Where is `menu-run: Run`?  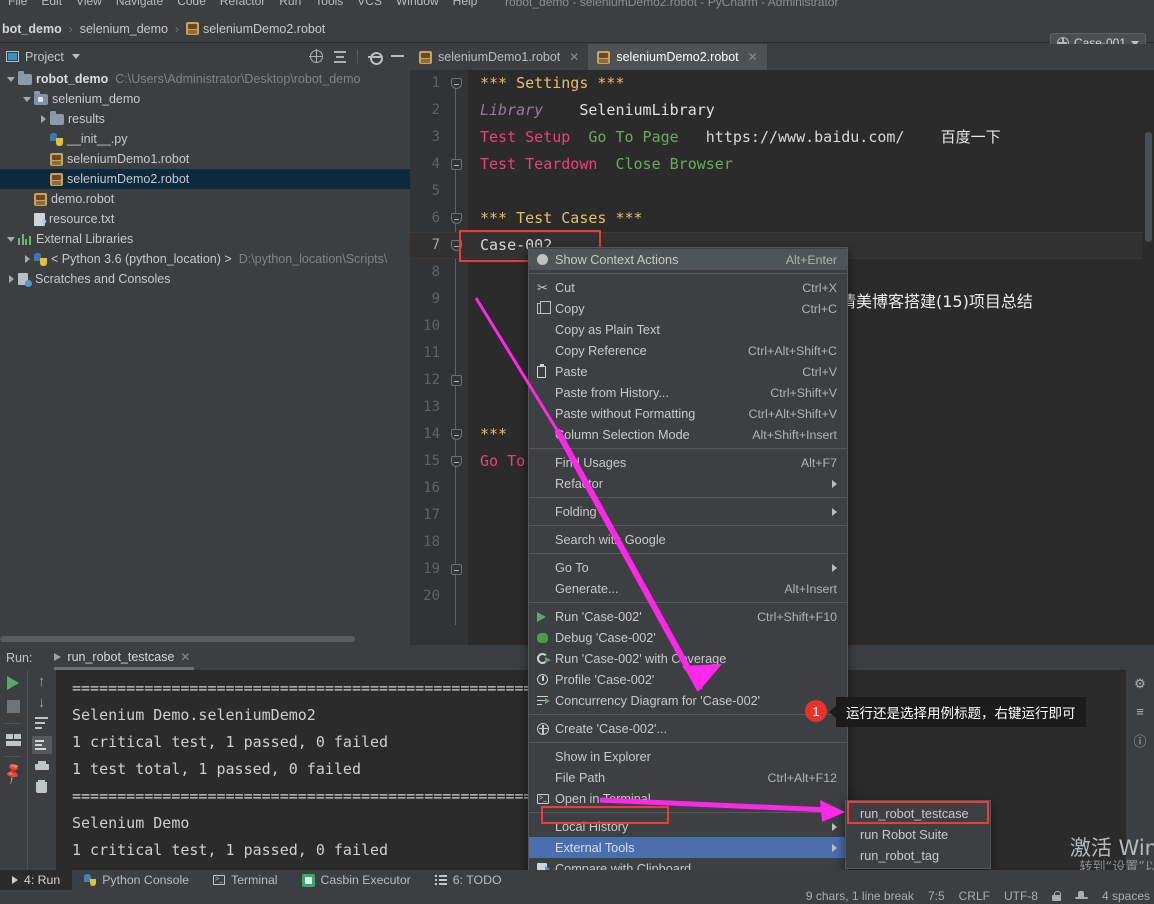
menu-run: Run is located at coordinates (290, 3).